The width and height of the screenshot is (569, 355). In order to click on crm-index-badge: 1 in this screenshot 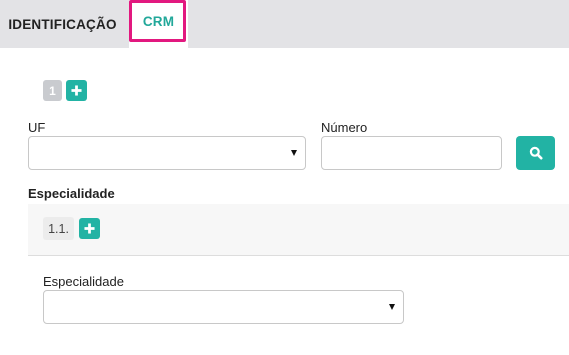, I will do `click(52, 90)`.